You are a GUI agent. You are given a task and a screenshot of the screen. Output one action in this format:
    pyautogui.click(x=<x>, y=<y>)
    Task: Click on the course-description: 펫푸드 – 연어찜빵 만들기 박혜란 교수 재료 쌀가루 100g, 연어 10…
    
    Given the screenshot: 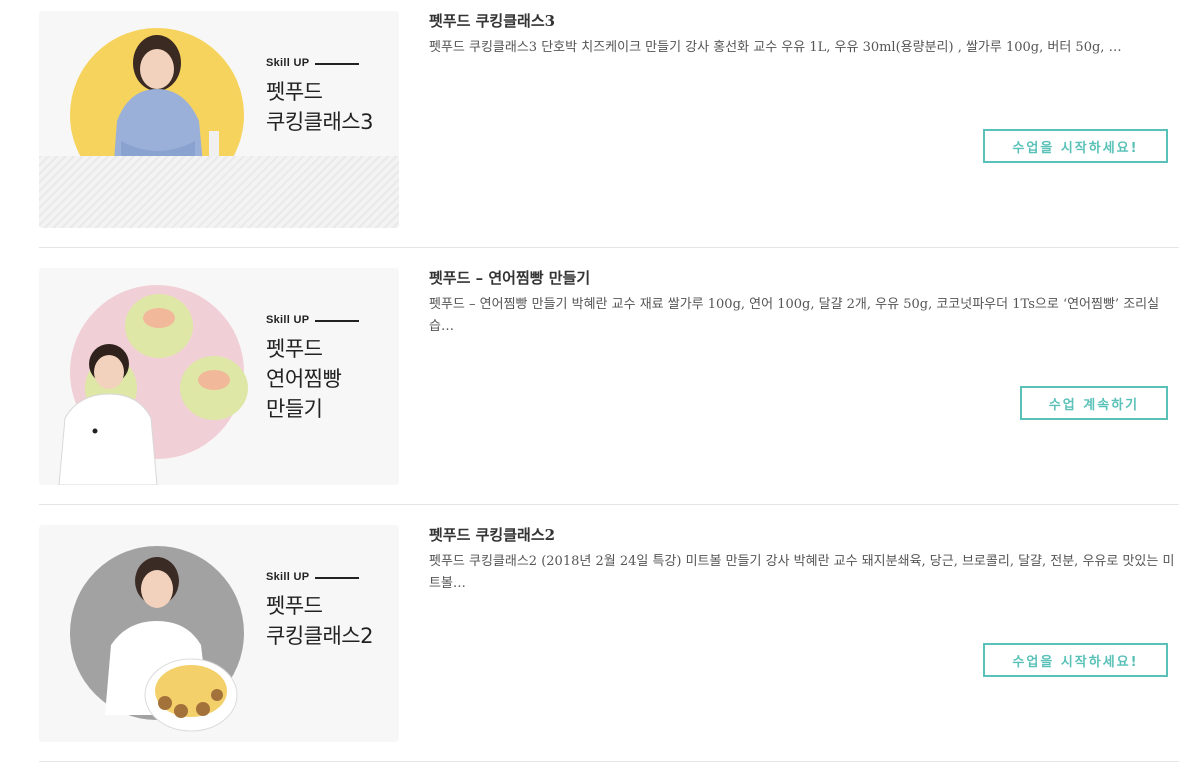 What is the action you would take?
    pyautogui.click(x=794, y=315)
    